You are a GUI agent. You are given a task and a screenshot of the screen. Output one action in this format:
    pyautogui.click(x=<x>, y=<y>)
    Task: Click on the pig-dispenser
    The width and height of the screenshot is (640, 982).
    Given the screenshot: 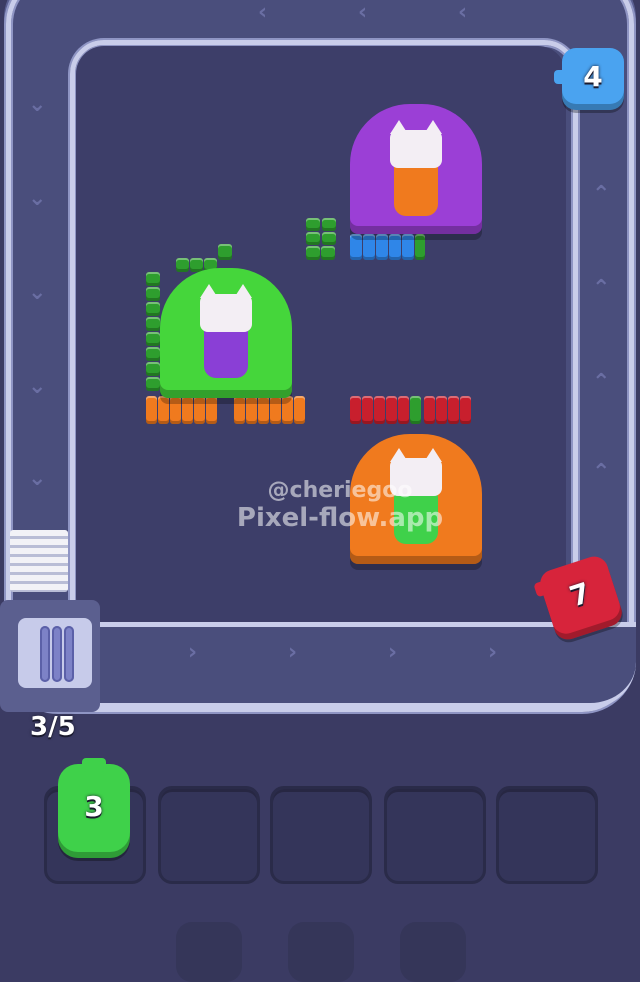 What is the action you would take?
    pyautogui.click(x=50, y=656)
    